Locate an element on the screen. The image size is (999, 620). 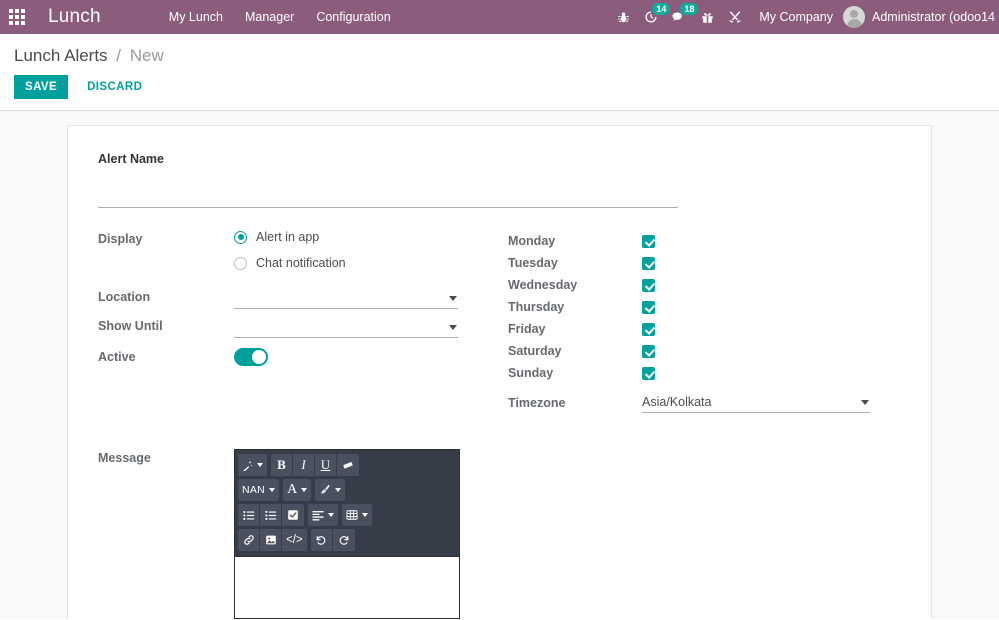
weekday-row-thursday: Thursday is located at coordinates (697, 307).